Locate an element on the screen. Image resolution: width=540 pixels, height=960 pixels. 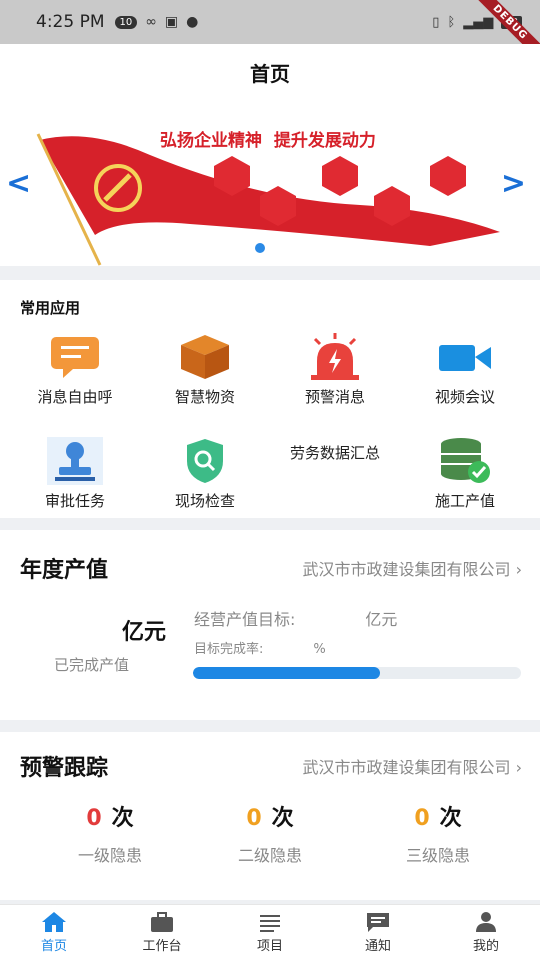
completion-progress-bar is located at coordinates (357, 673).